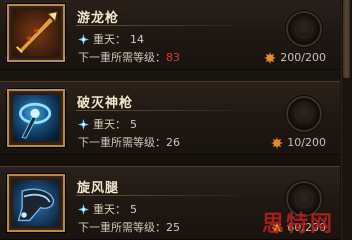 The image size is (352, 240). I want to click on requirement-row: 下一重所需等级：26, so click(129, 142).